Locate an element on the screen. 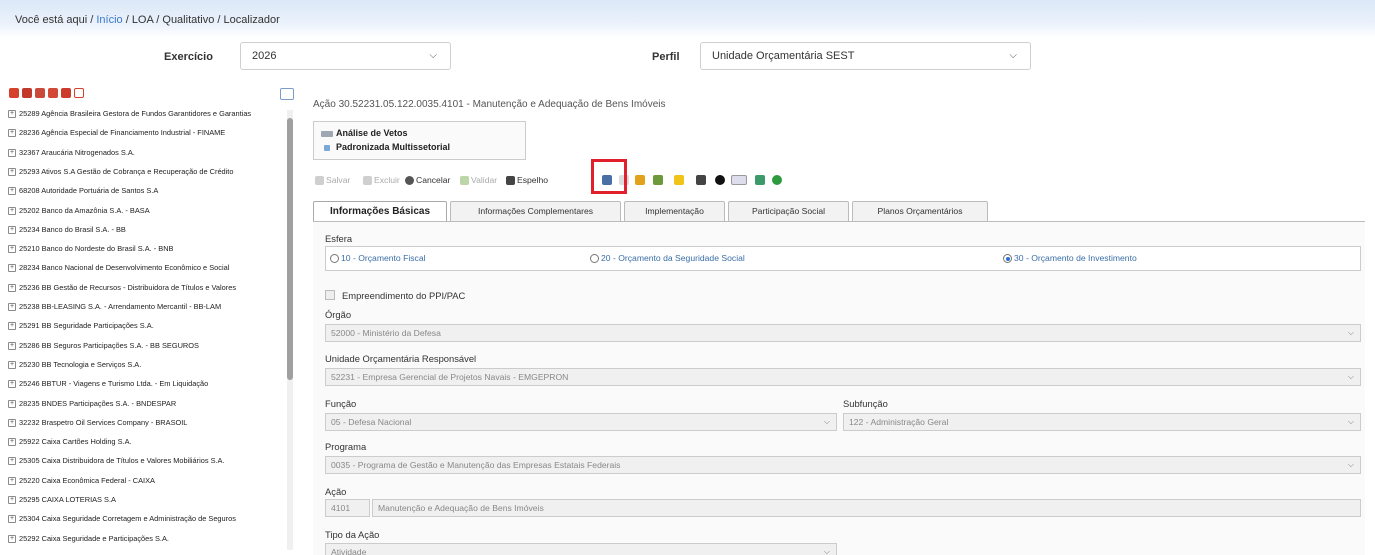  collapse-all-icon is located at coordinates (40, 93).